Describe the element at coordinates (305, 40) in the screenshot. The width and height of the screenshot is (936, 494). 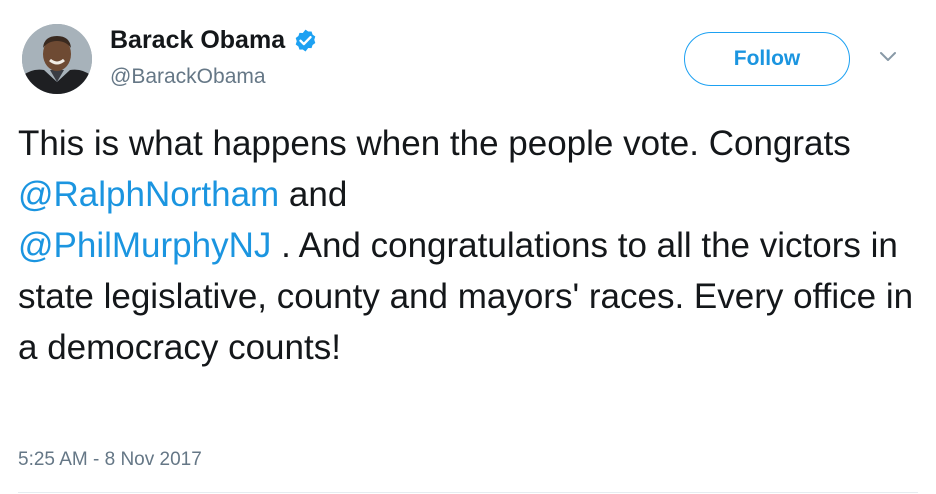
I see `verified-badge-icon` at that location.